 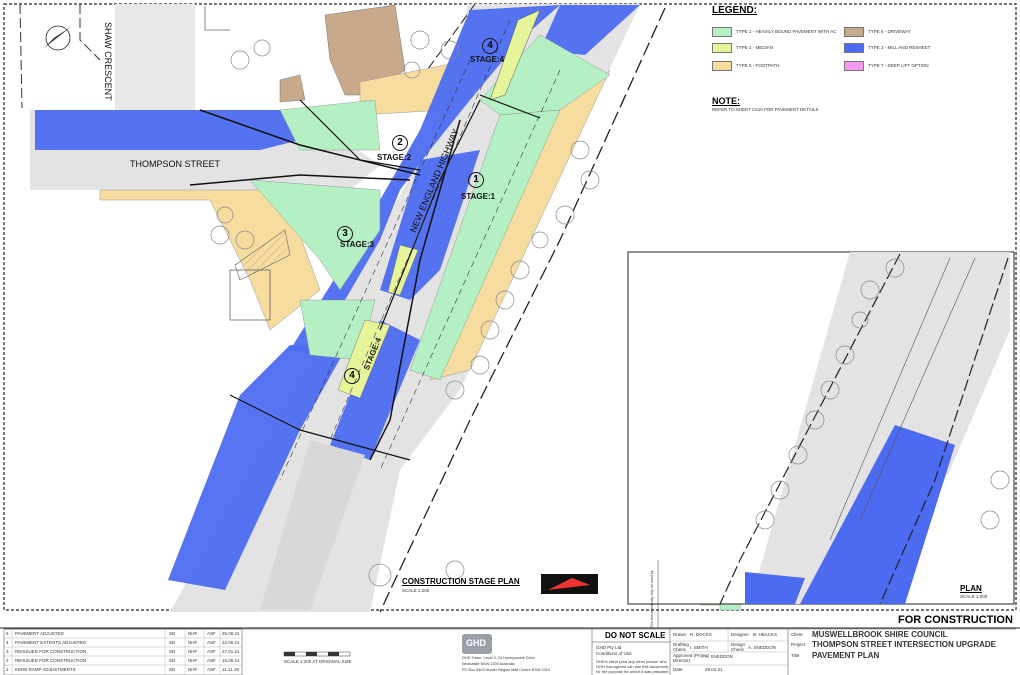 I want to click on legend-swatch-type1, so click(x=722, y=32).